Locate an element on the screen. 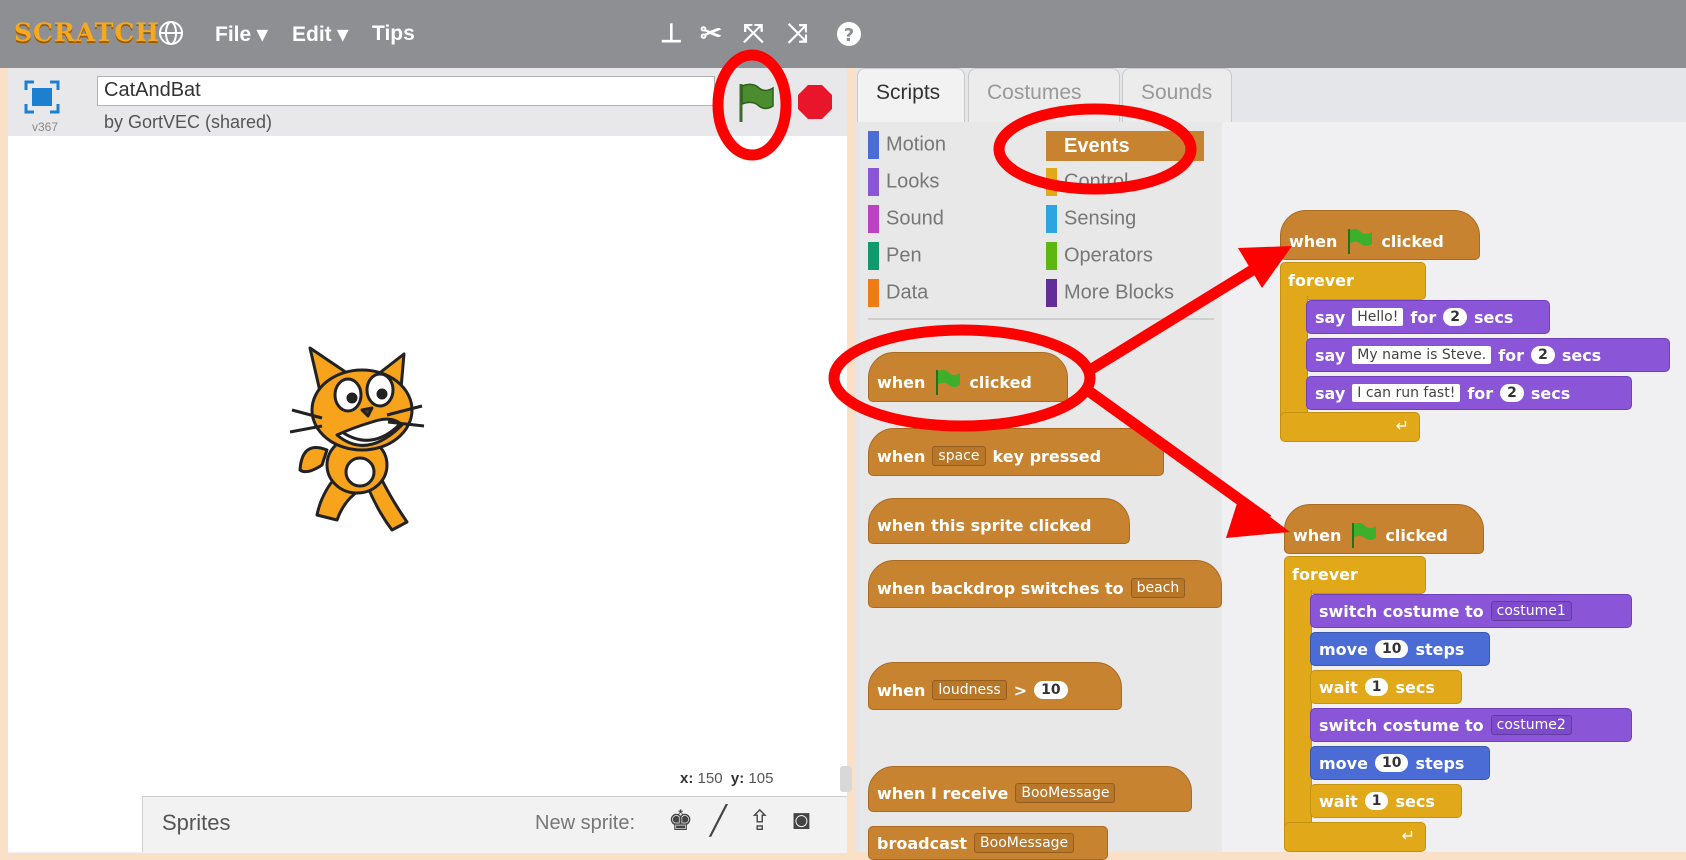 The height and width of the screenshot is (860, 1686). category-sound: Sound is located at coordinates (907, 220).